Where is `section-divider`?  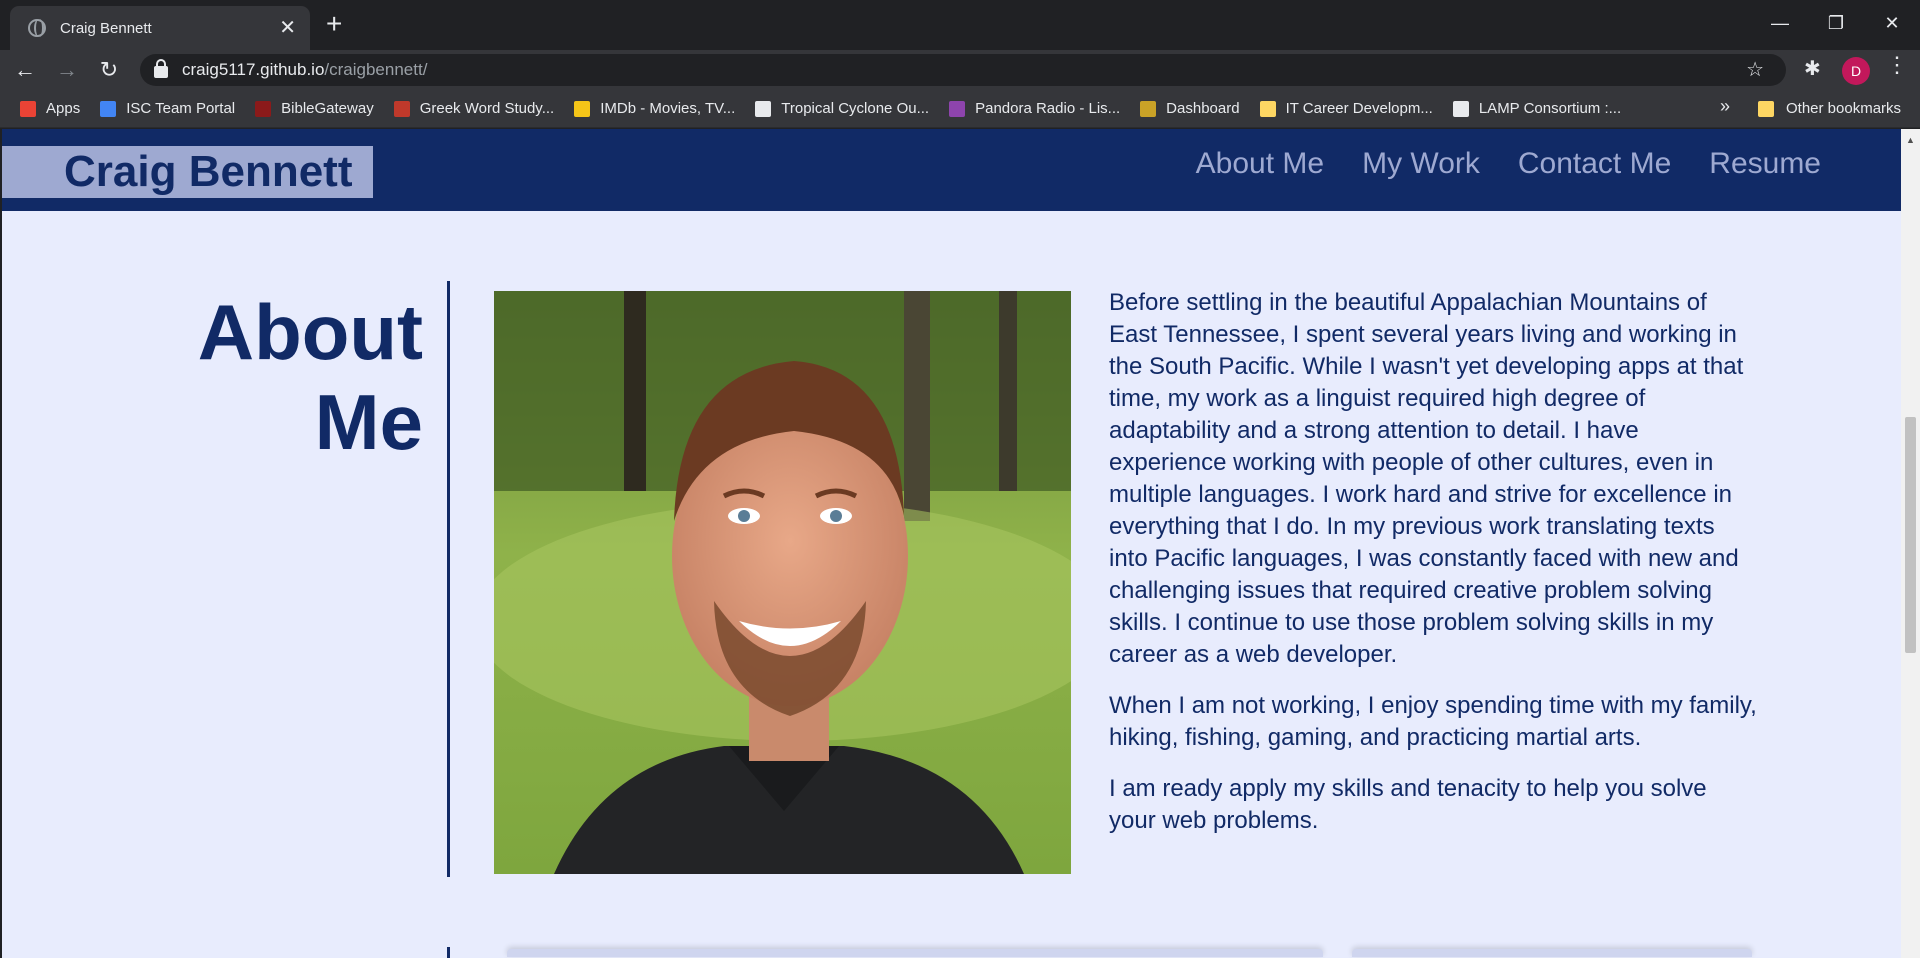 section-divider is located at coordinates (448, 579).